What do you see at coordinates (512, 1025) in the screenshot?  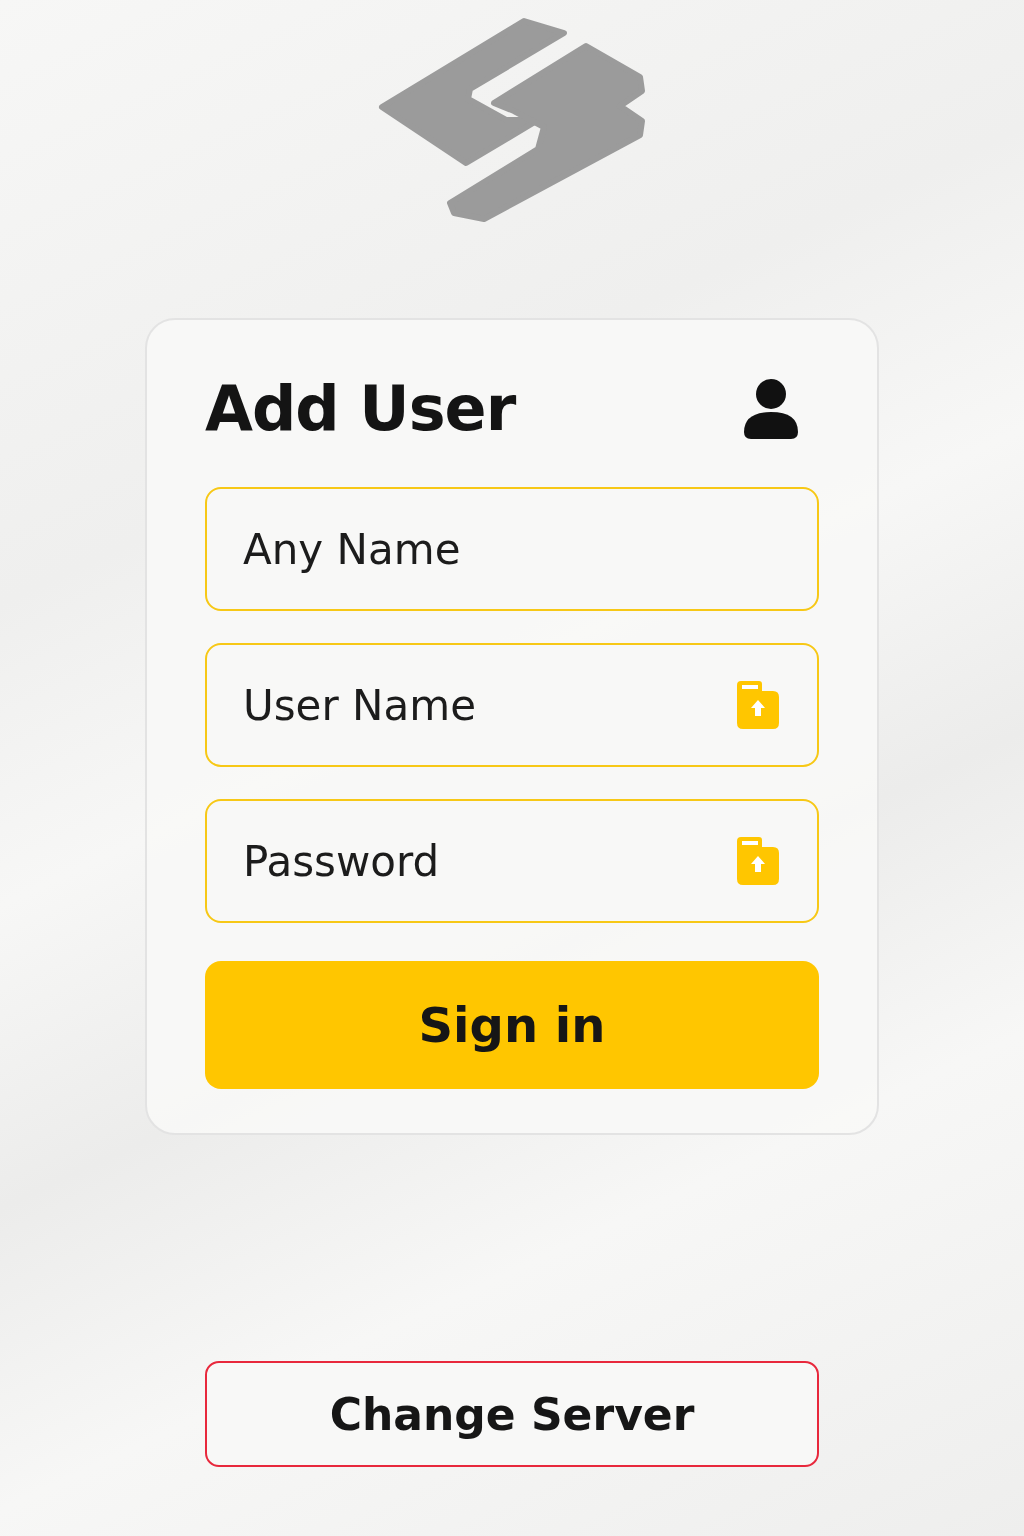 I see `sign-in-button: Sign in` at bounding box center [512, 1025].